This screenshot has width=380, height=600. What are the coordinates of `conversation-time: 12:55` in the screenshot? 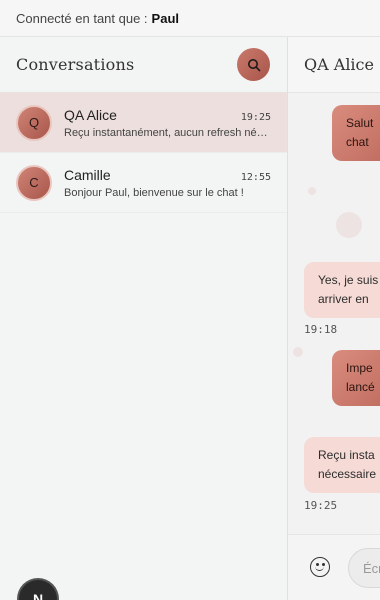 It's located at (255, 177).